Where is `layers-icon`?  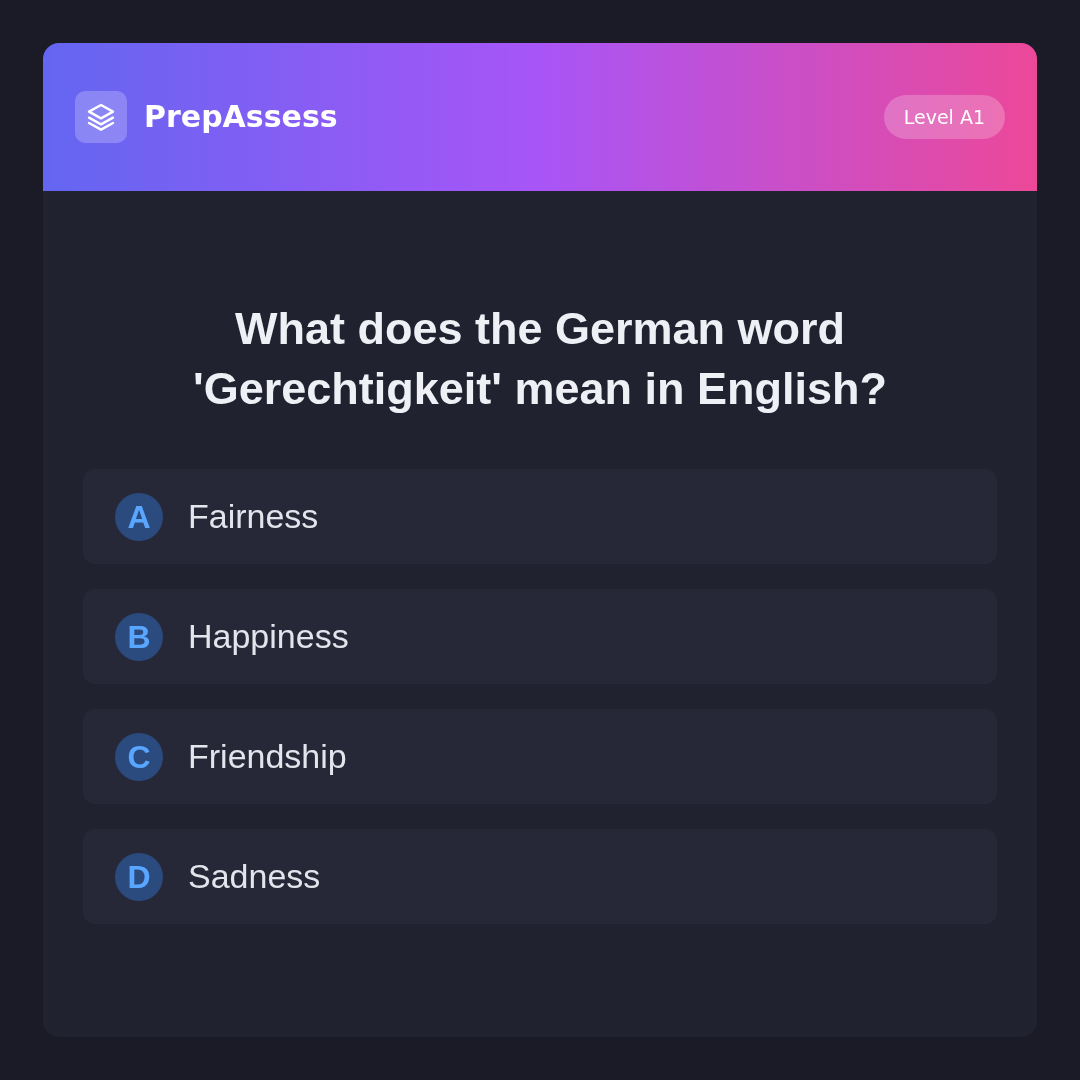 layers-icon is located at coordinates (101, 117).